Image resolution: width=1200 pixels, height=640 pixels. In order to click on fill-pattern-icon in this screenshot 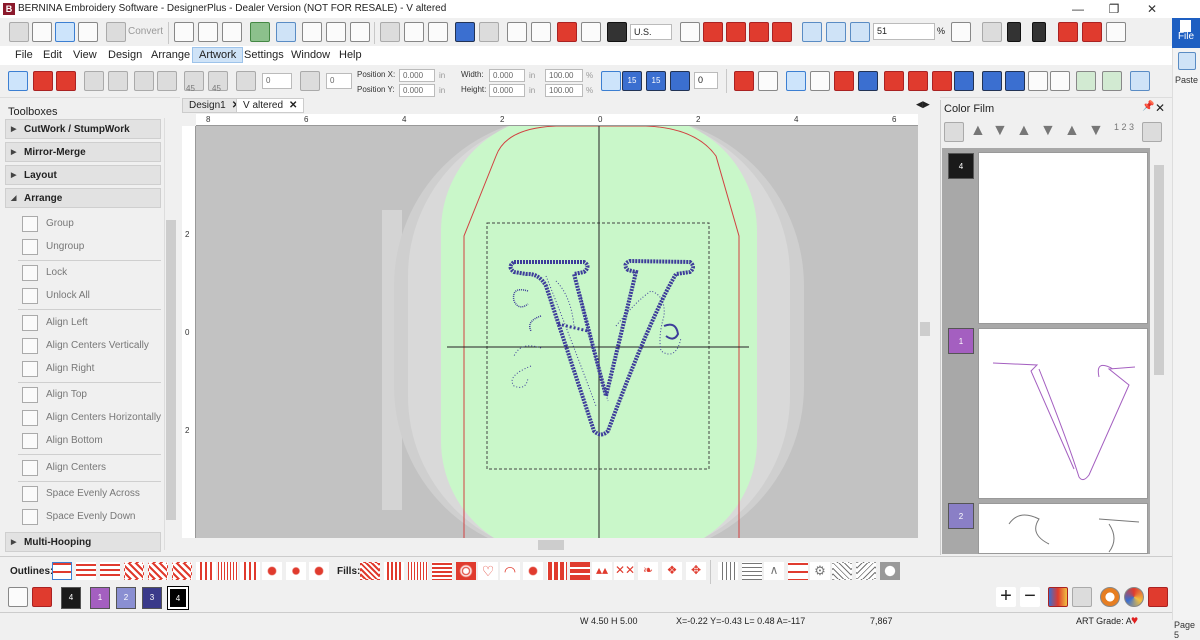, I will do `click(844, 81)`.